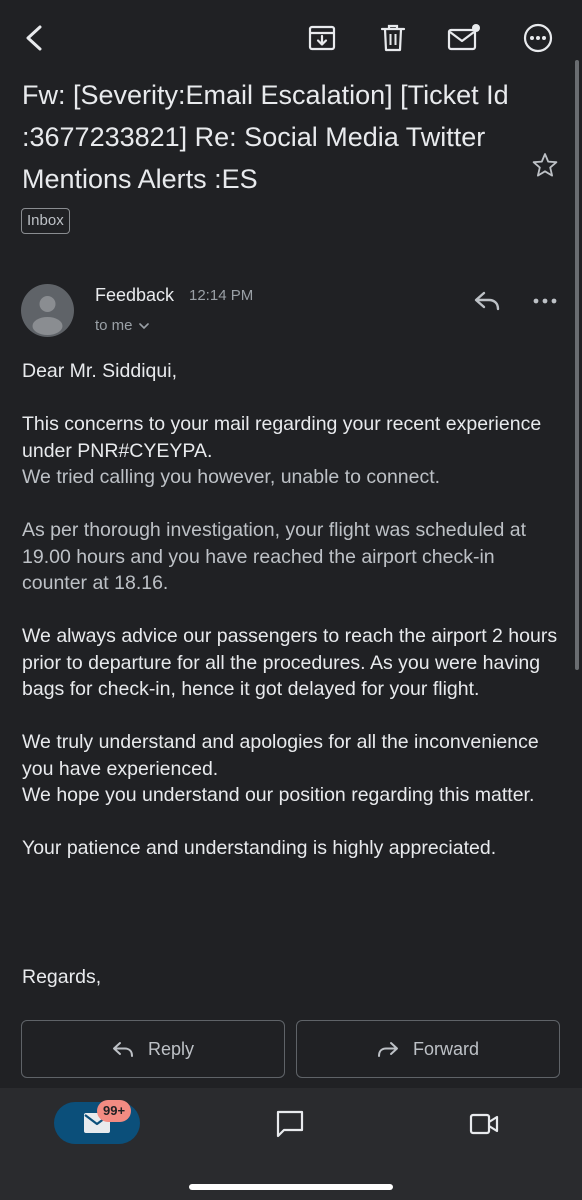  I want to click on recipient-details-toggle: to me, so click(122, 325).